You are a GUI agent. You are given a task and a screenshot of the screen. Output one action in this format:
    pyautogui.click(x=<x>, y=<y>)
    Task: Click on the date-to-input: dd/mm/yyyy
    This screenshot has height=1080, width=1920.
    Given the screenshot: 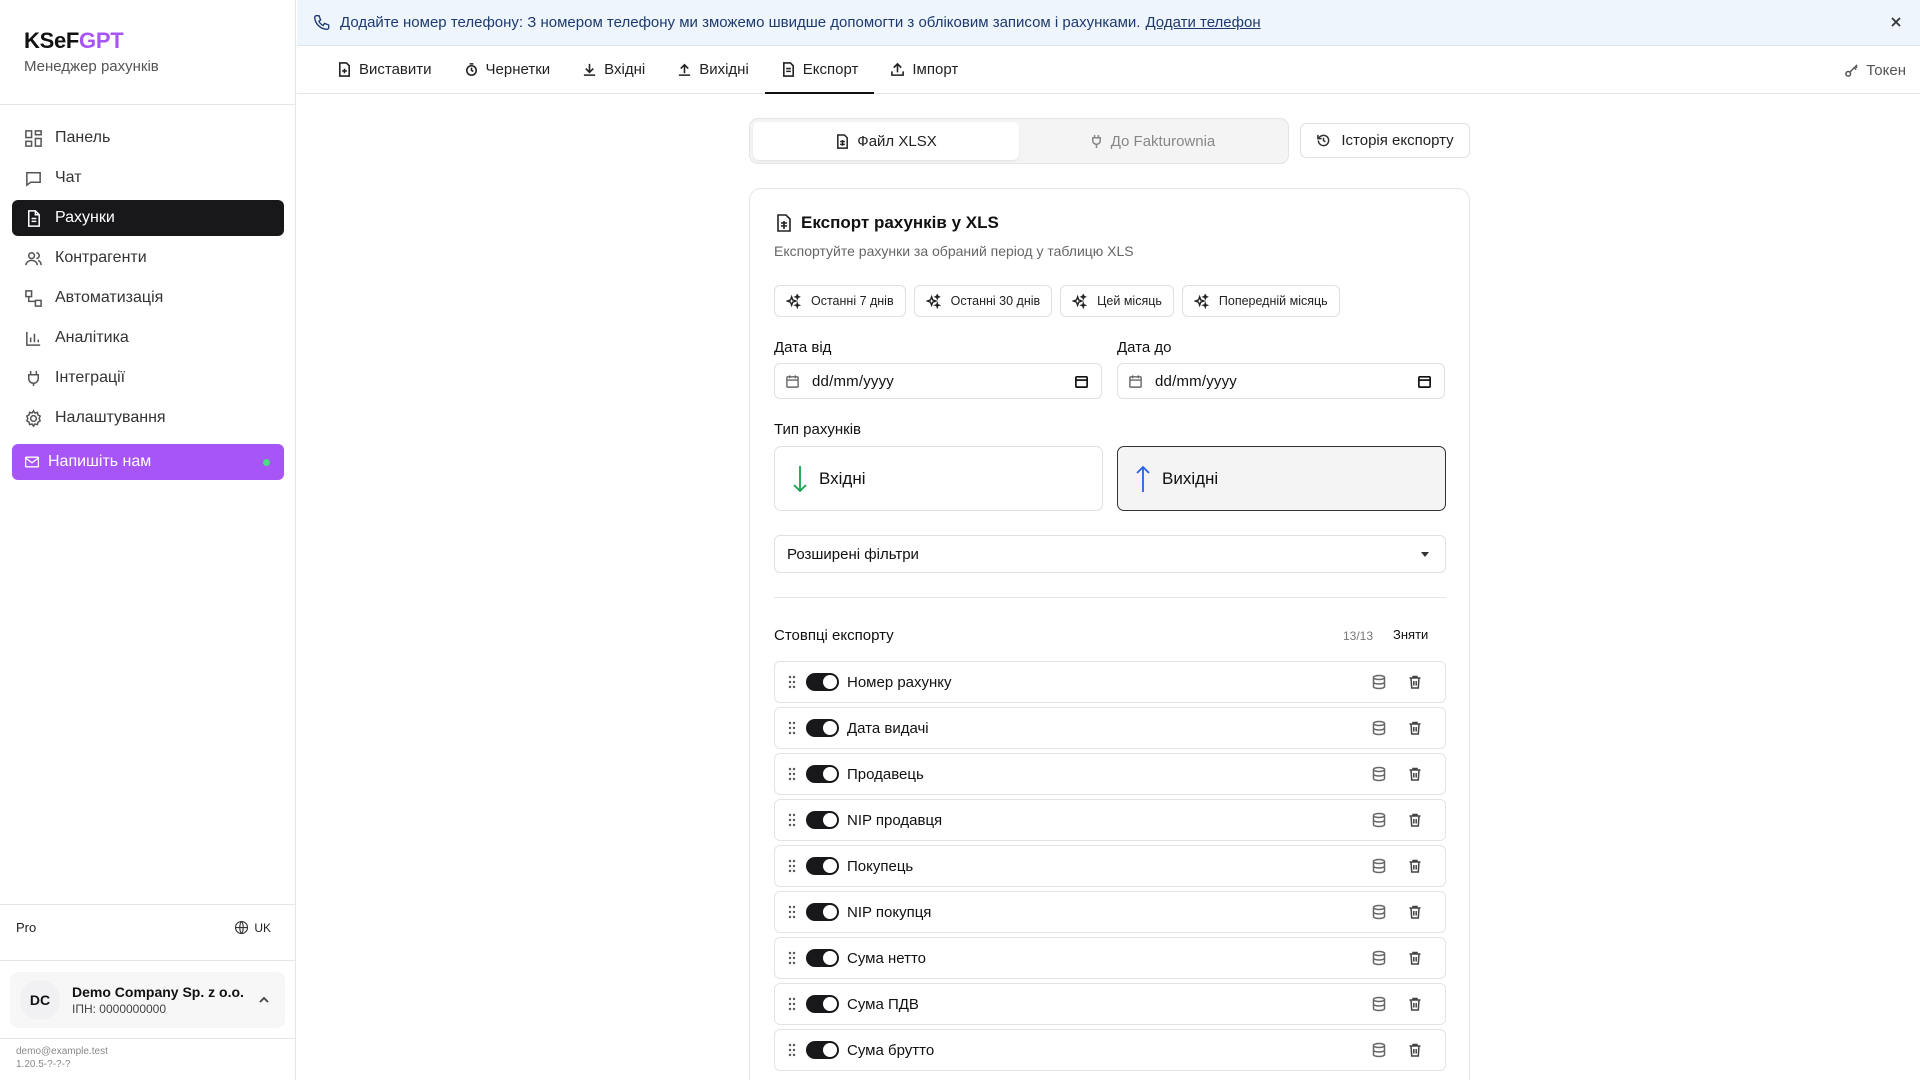 What is the action you would take?
    pyautogui.click(x=1281, y=381)
    